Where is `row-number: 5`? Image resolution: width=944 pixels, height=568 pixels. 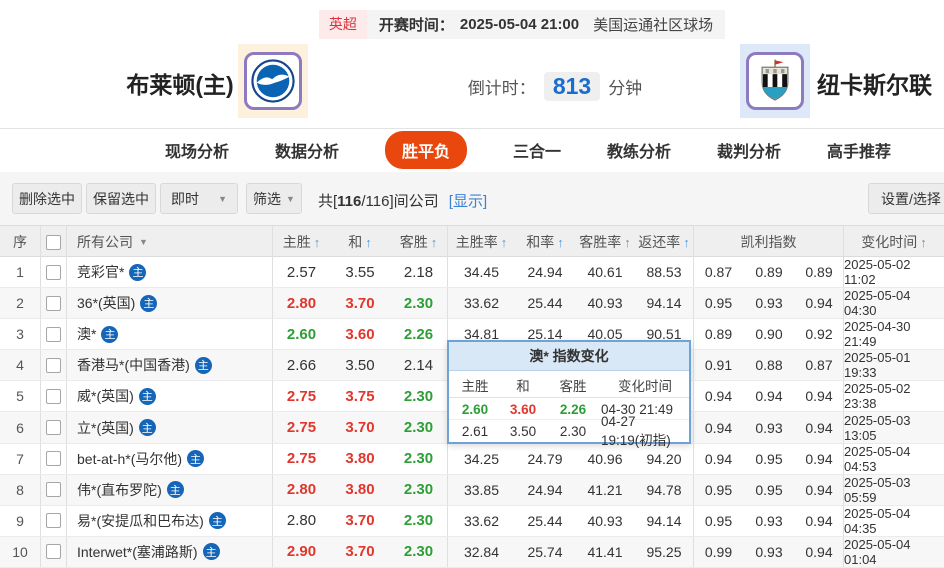
row-number: 5 is located at coordinates (20, 396).